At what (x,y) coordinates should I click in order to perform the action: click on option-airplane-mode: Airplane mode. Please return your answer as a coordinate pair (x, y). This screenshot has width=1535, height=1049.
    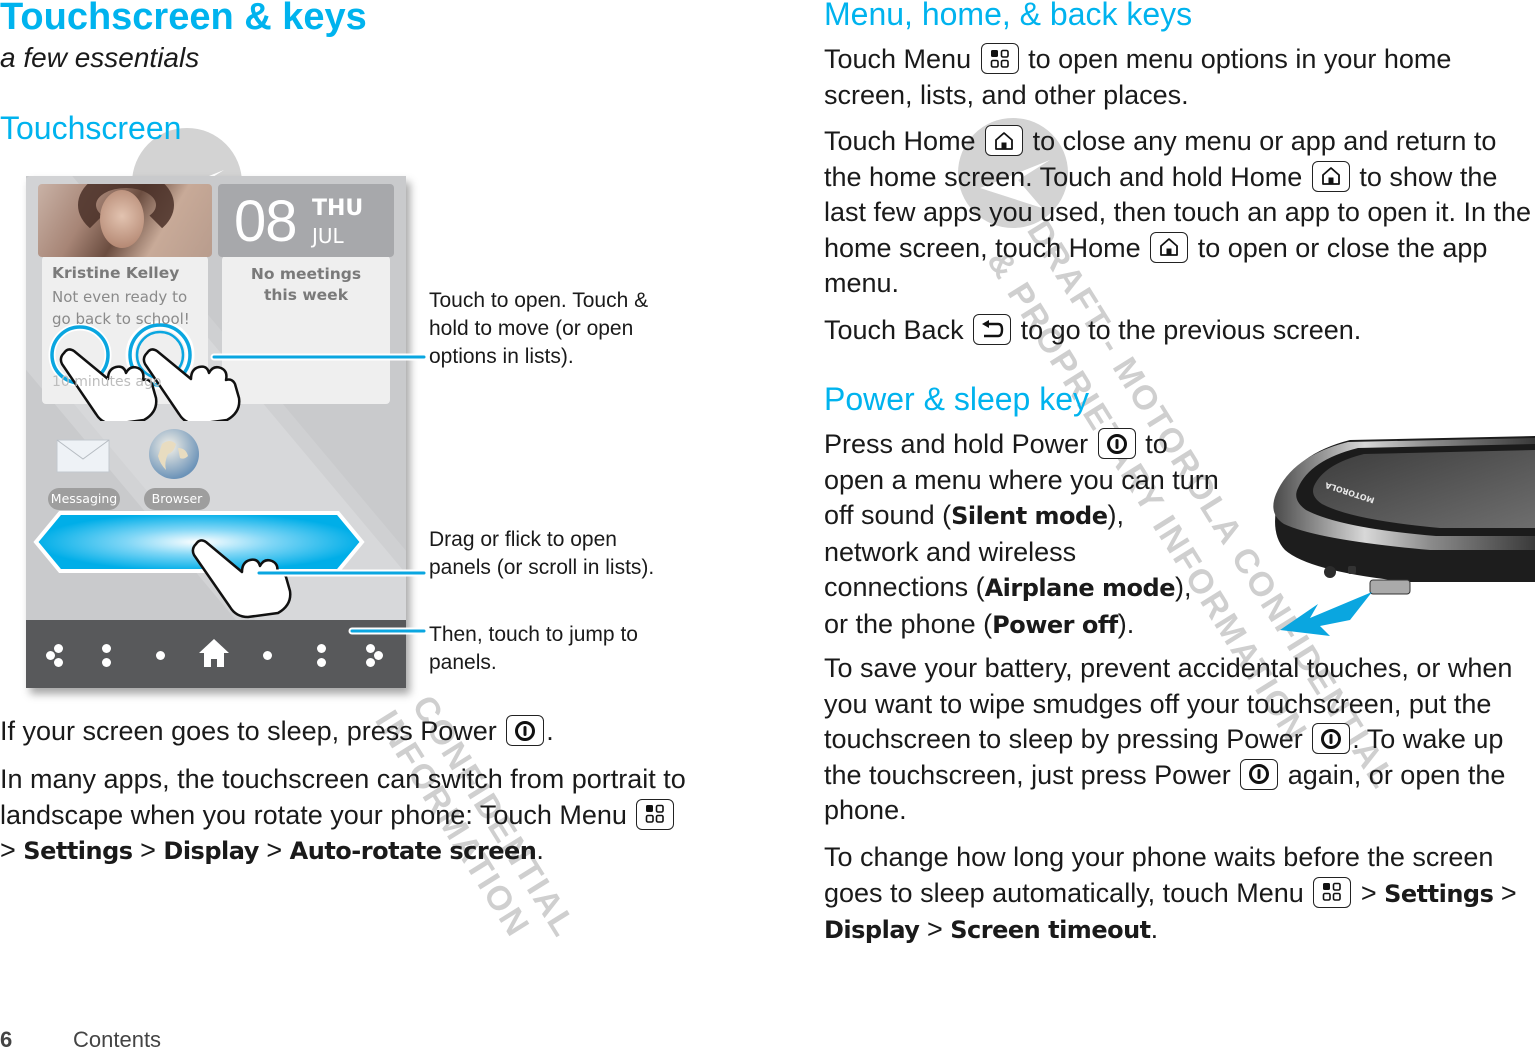
    Looking at the image, I should click on (1080, 588).